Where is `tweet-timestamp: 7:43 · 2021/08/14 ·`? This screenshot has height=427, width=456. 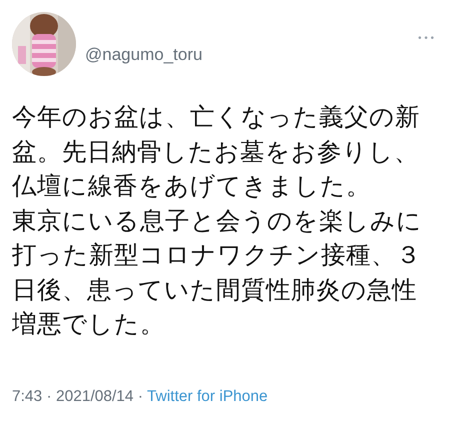 tweet-timestamp: 7:43 · 2021/08/14 · is located at coordinates (78, 397).